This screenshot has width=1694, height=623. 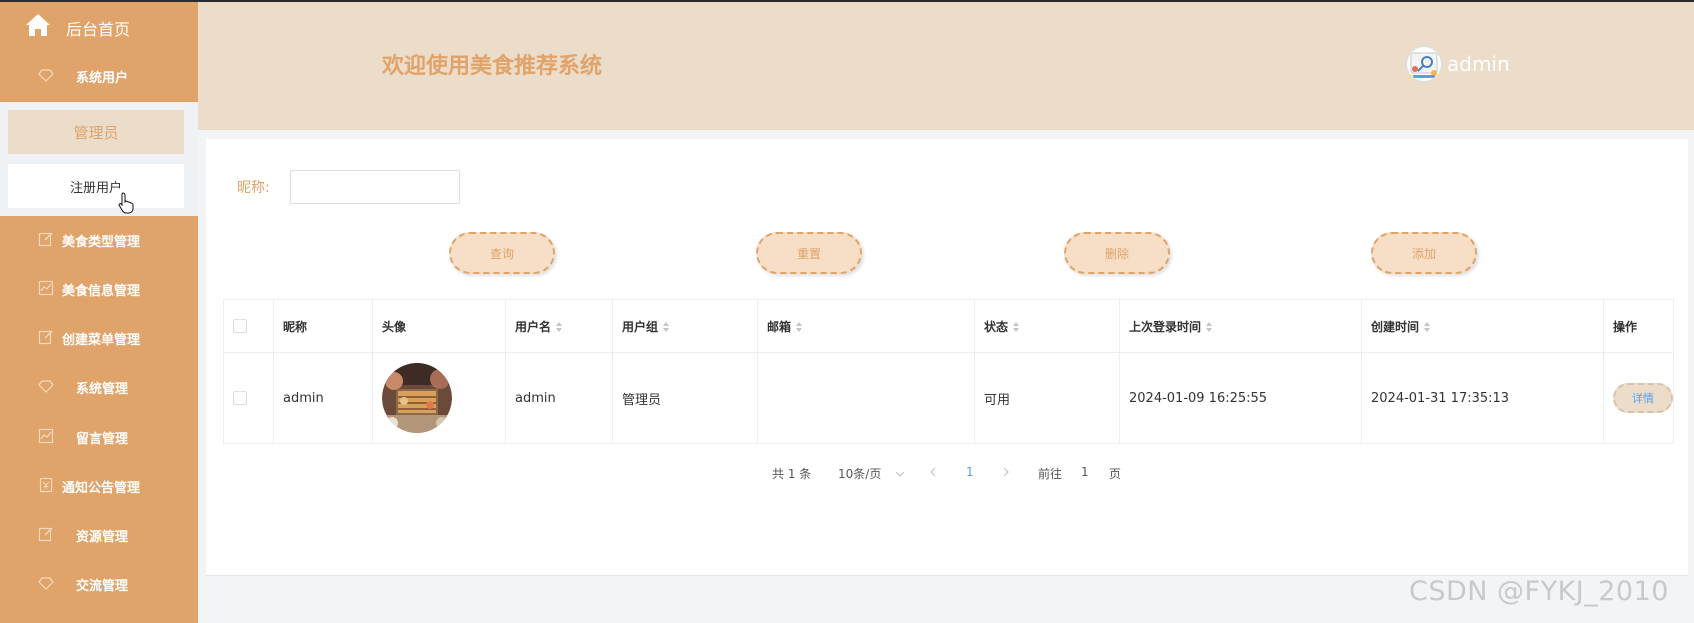 I want to click on select-all-cell, so click(x=248, y=326).